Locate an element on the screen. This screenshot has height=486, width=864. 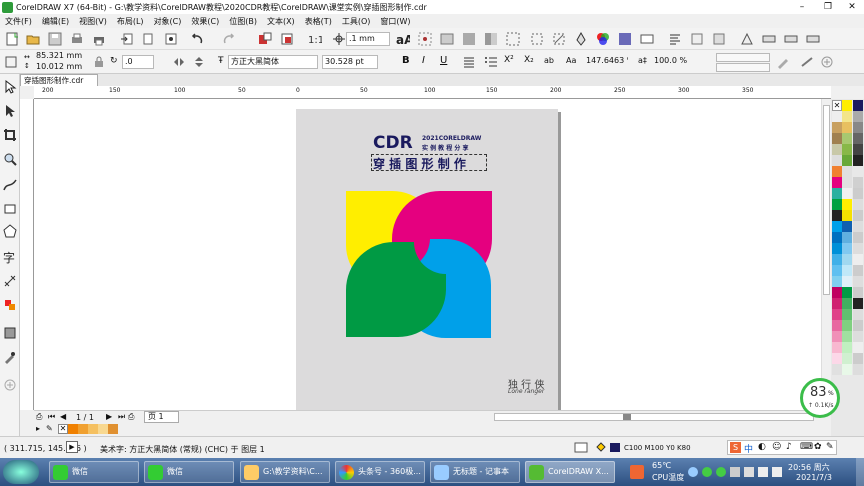
menu-object: 对象(C) is located at coordinates (168, 21).